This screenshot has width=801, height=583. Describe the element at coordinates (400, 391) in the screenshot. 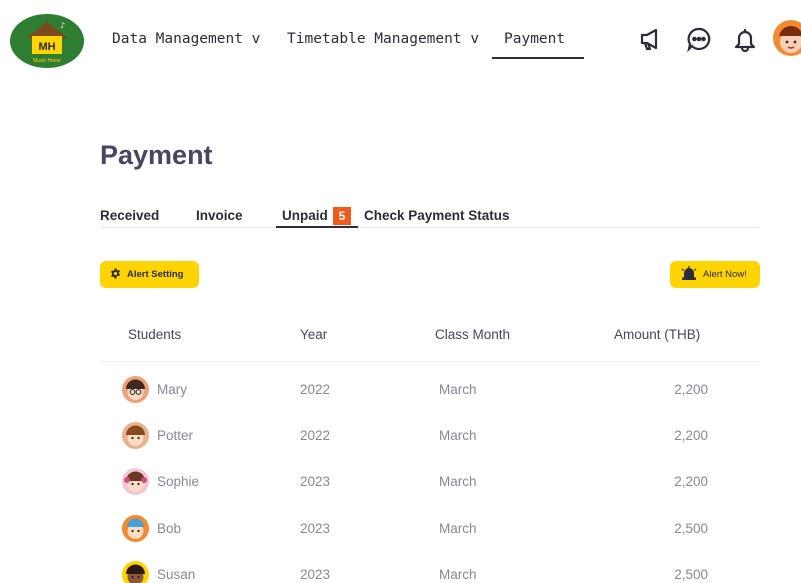

I see `table-row: Mary 2022 March 2,200` at that location.